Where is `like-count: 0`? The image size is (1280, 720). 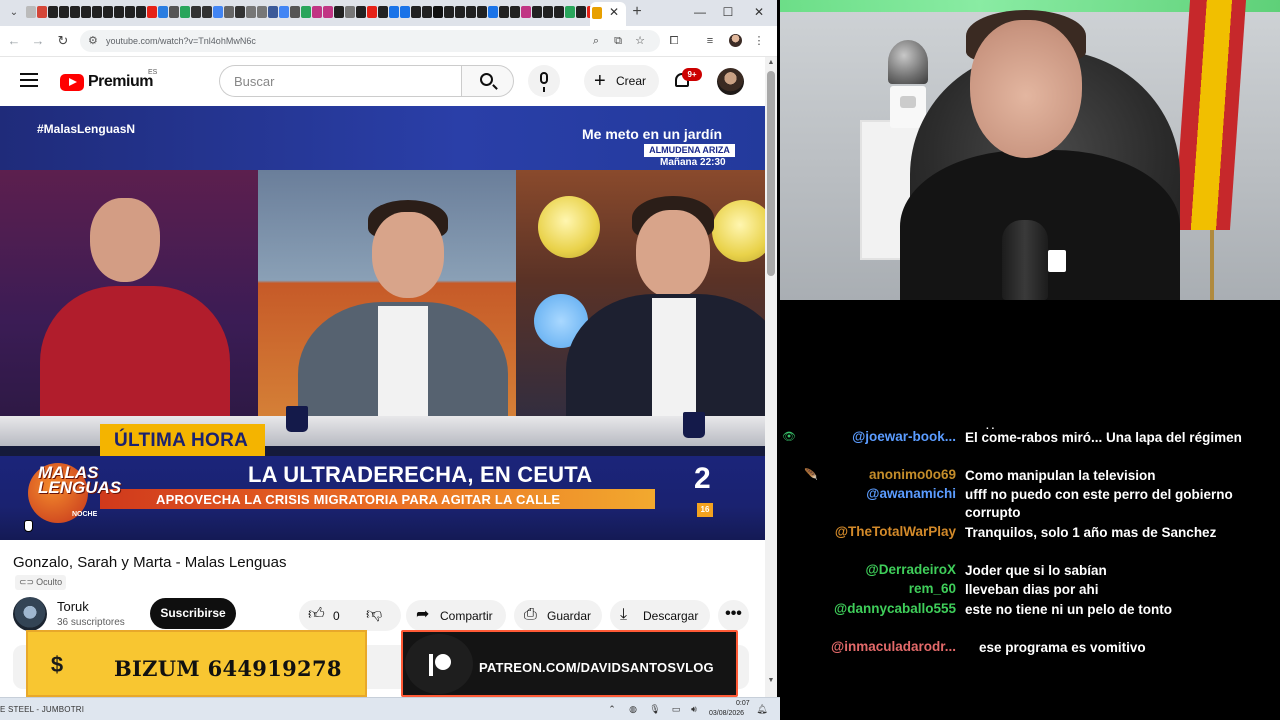
like-count: 0 is located at coordinates (336, 616).